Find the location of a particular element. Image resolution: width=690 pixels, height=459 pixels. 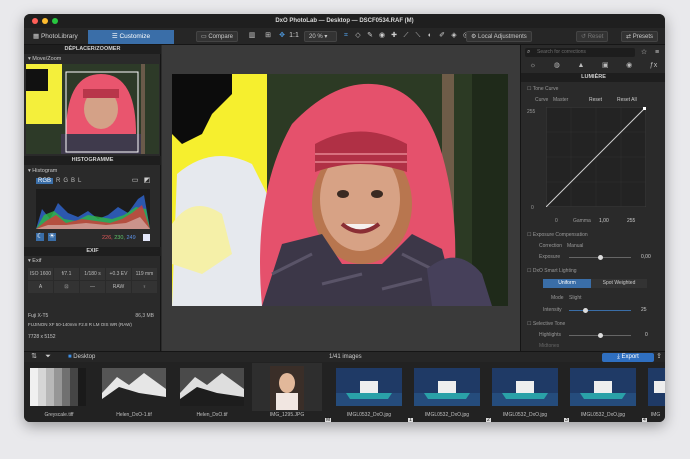

intensity-knob is located at coordinates (585, 310).